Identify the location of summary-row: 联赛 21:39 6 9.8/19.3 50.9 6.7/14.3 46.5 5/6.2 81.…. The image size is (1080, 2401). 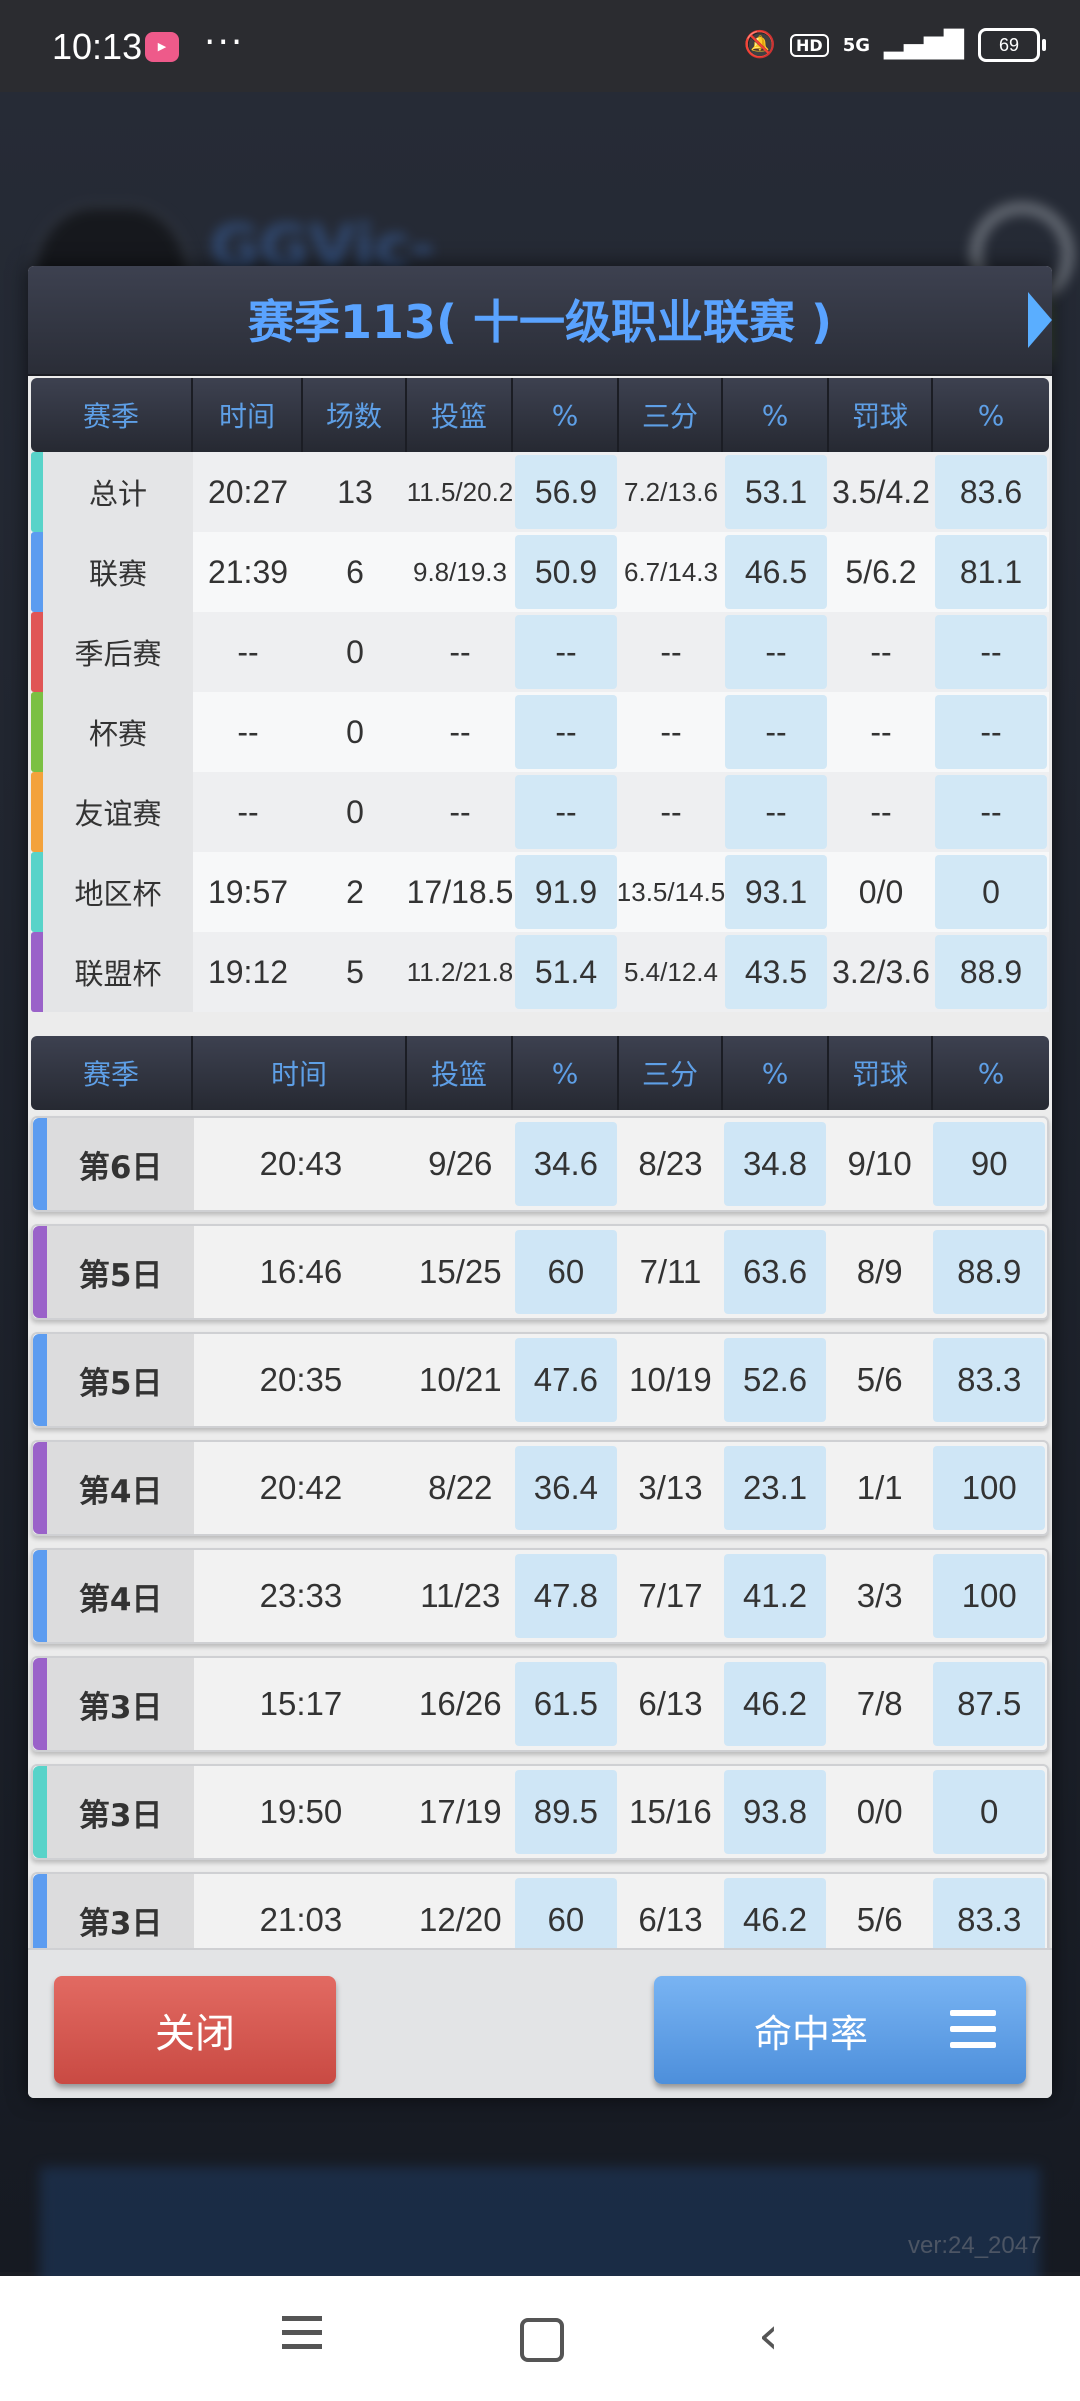
(540, 572).